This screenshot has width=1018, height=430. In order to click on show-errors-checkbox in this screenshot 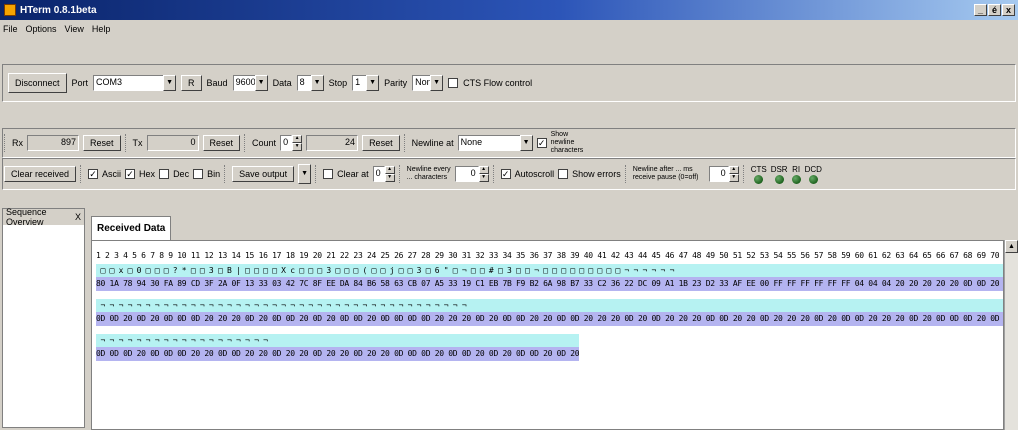, I will do `click(563, 174)`.